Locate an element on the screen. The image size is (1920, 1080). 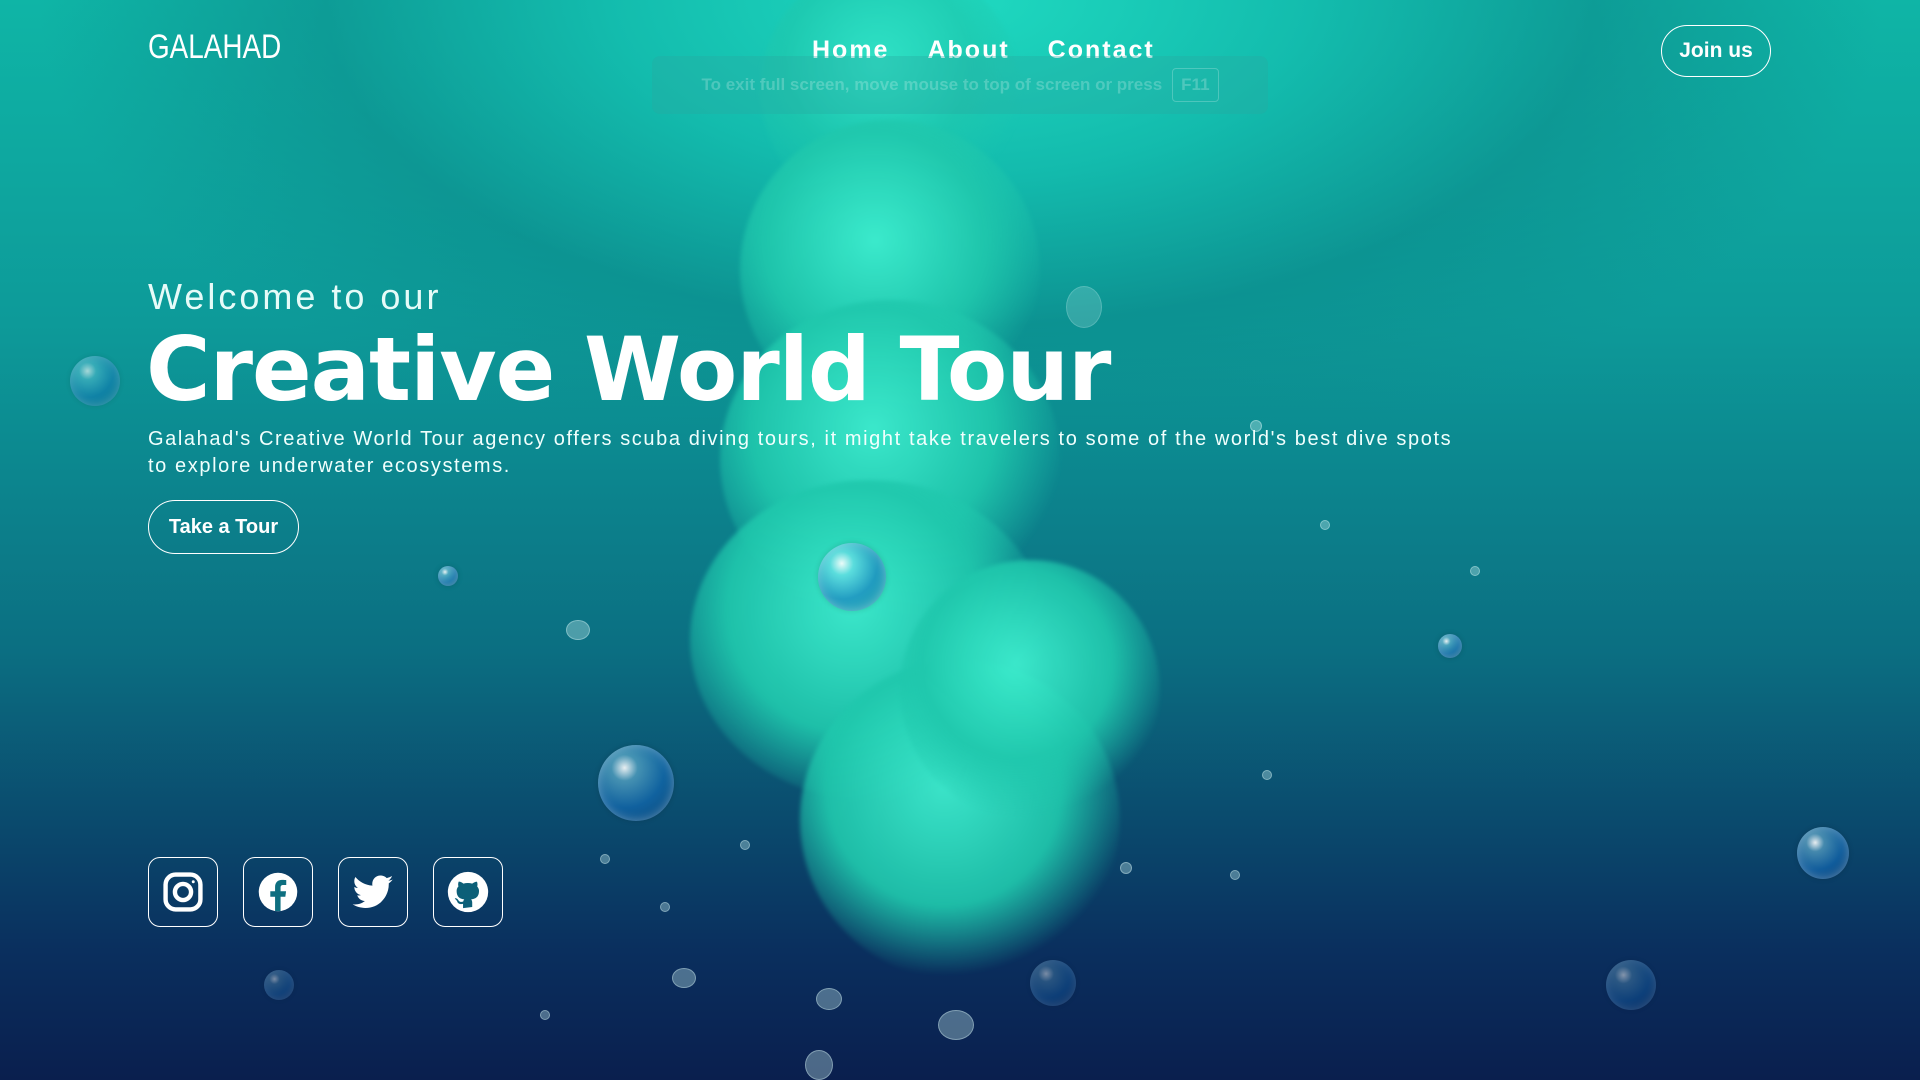
facebook-link is located at coordinates (278, 892).